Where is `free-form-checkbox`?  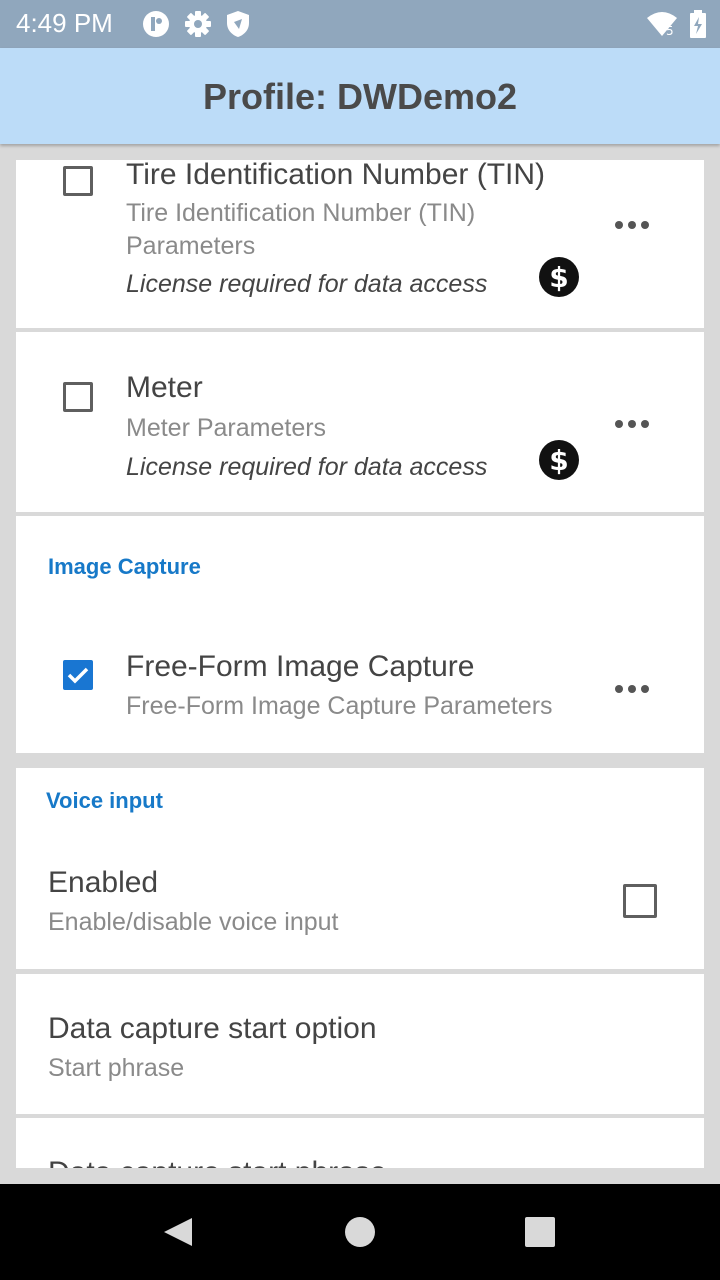 free-form-checkbox is located at coordinates (78, 675).